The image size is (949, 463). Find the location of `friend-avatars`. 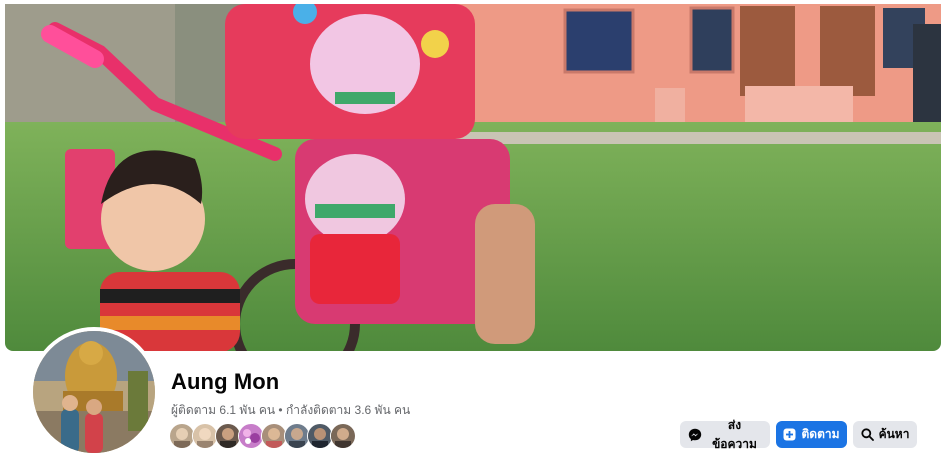

friend-avatars is located at coordinates (262, 436).